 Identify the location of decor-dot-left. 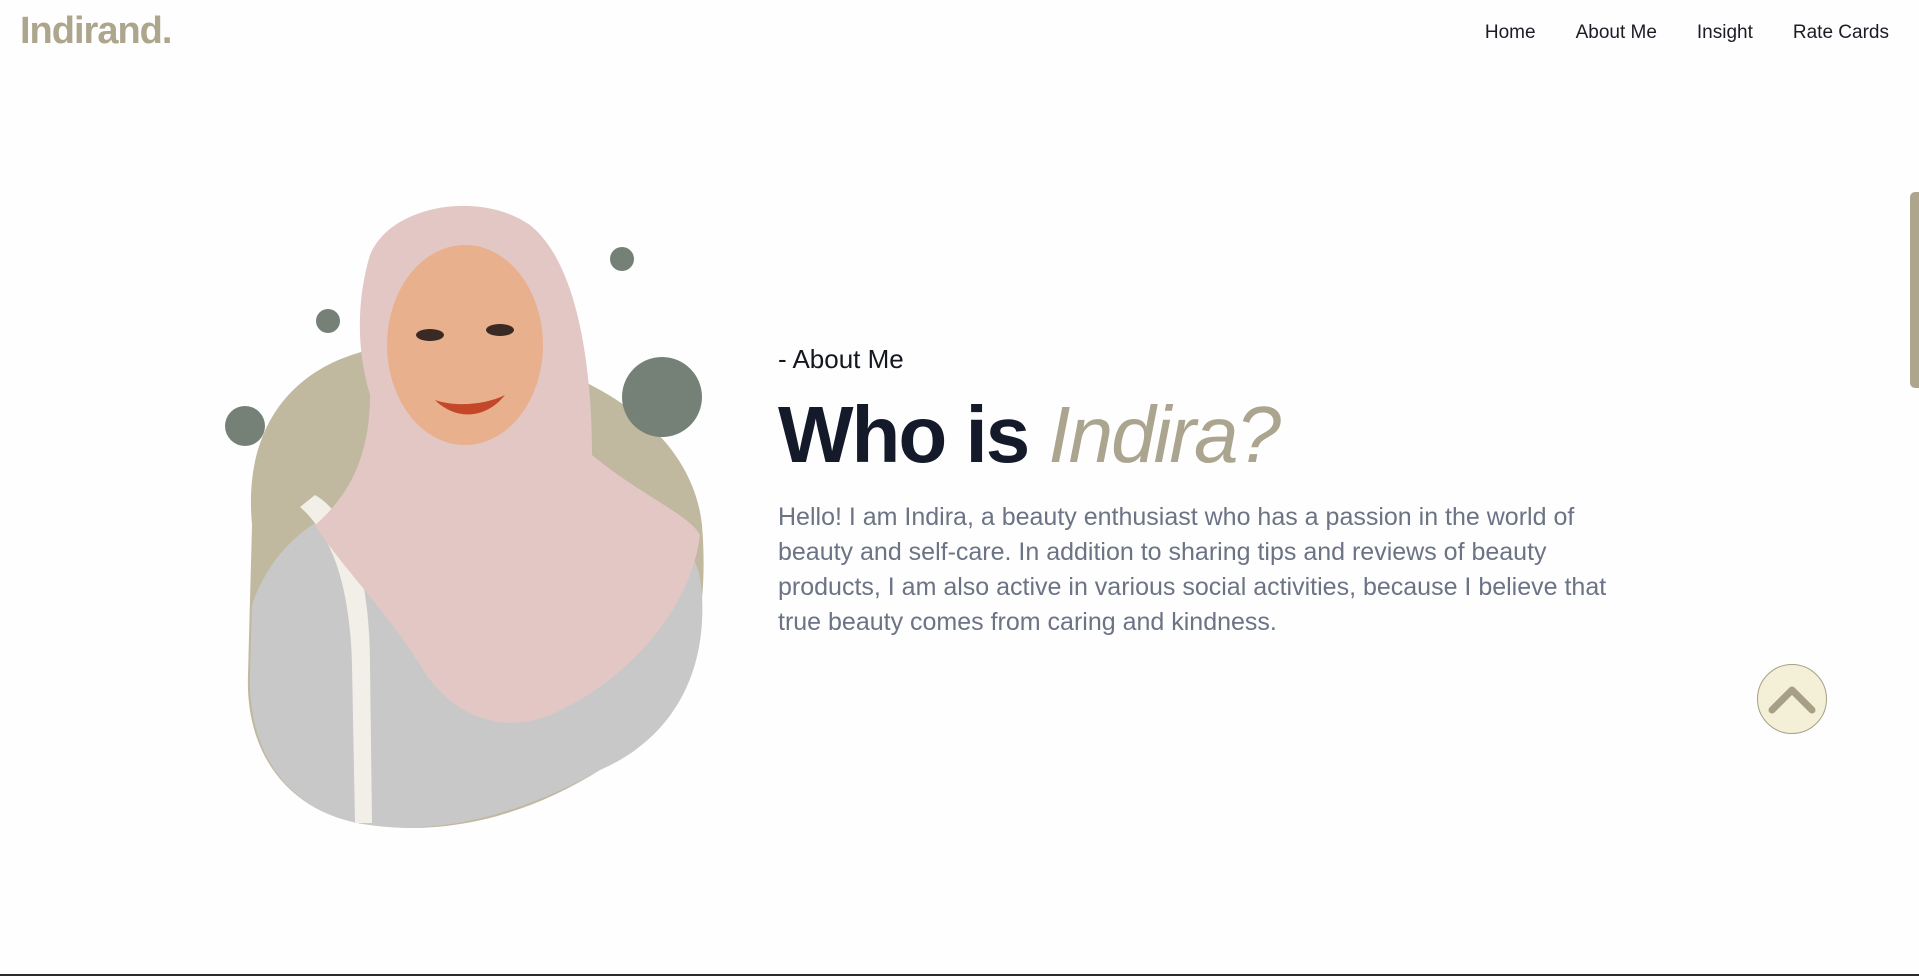
(245, 426).